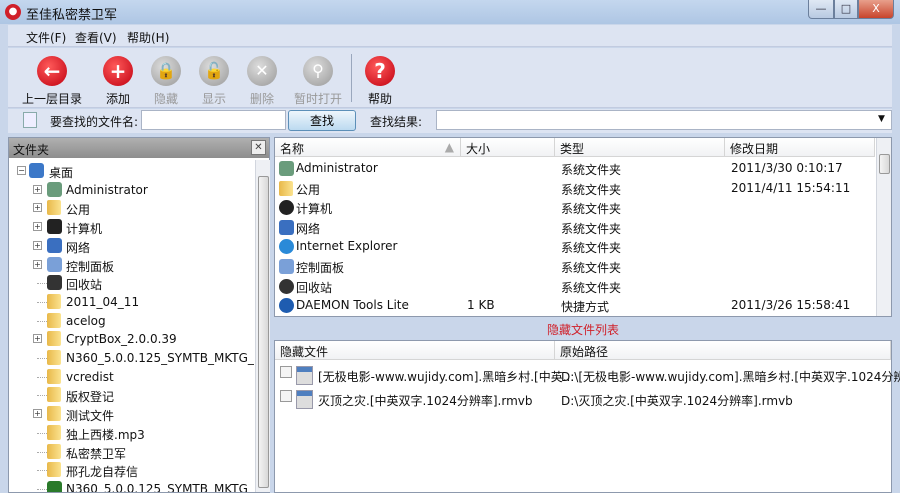 The image size is (900, 493). What do you see at coordinates (380, 71) in the screenshot?
I see `question-icon: ?` at bounding box center [380, 71].